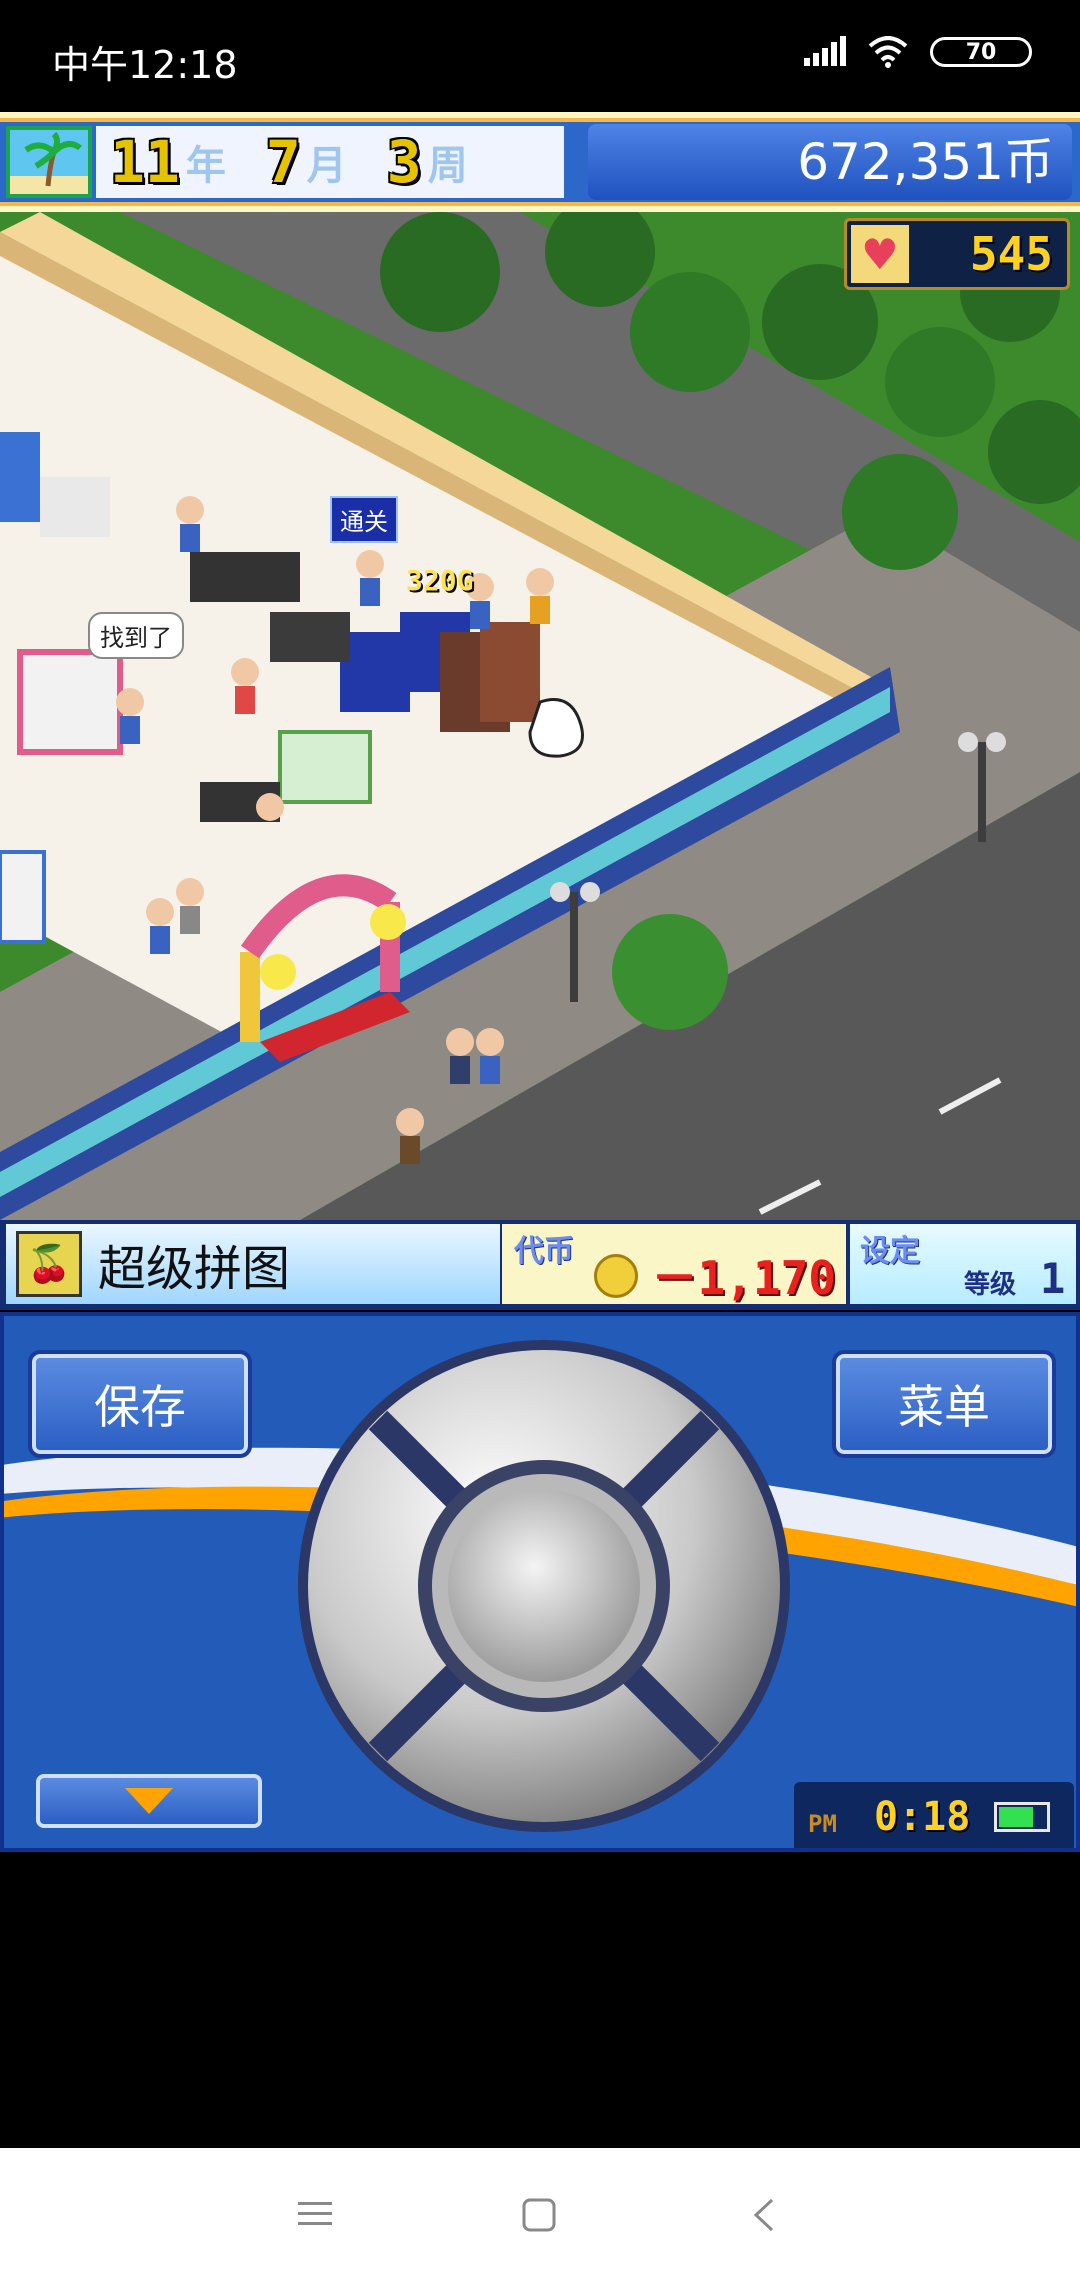 The image size is (1080, 2280). What do you see at coordinates (616, 1276) in the screenshot?
I see `coin-icon` at bounding box center [616, 1276].